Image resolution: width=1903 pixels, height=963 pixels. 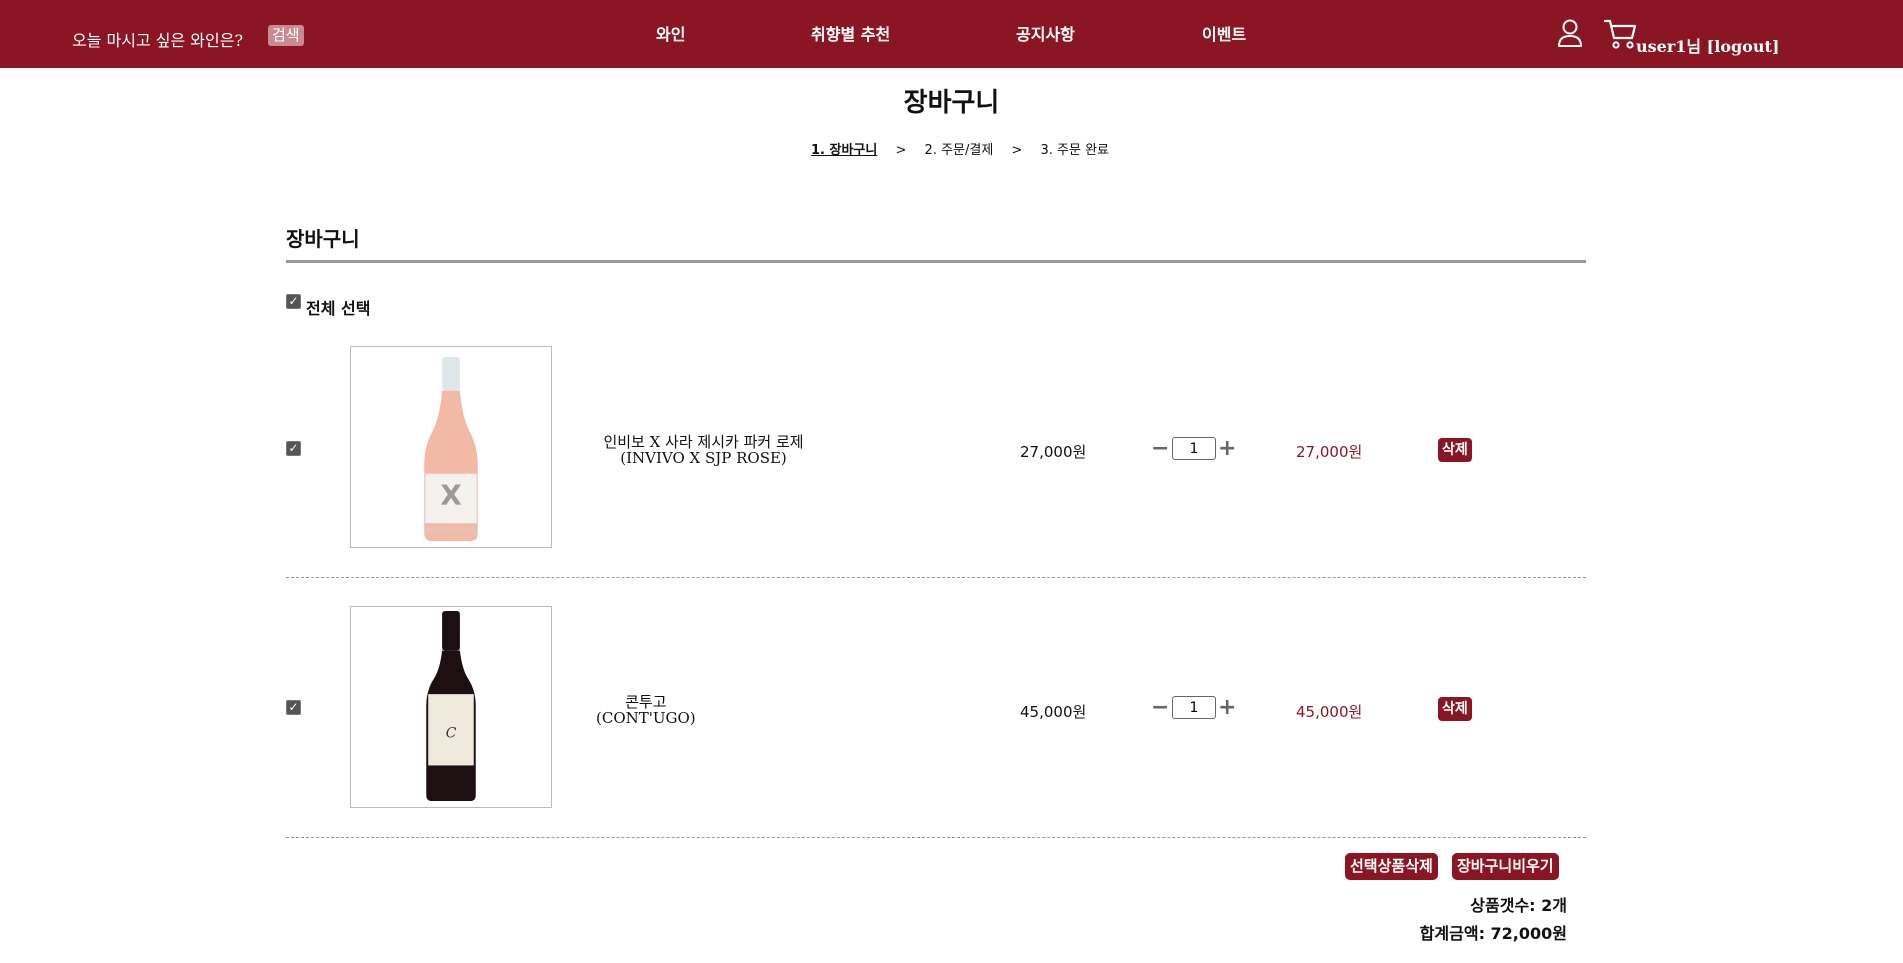 What do you see at coordinates (1707, 45) in the screenshot?
I see `user-greeting-logout: user1님 [logout]` at bounding box center [1707, 45].